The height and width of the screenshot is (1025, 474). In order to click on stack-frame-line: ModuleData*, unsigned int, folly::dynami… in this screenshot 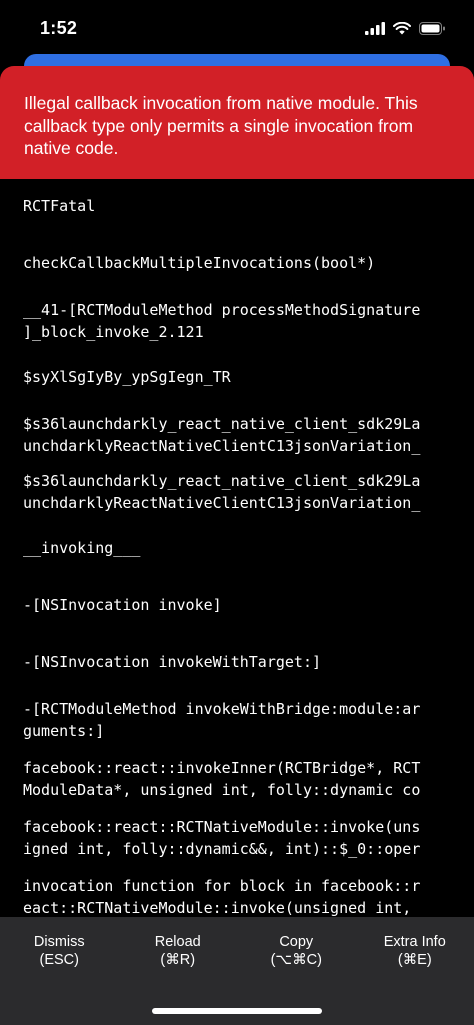, I will do `click(222, 790)`.